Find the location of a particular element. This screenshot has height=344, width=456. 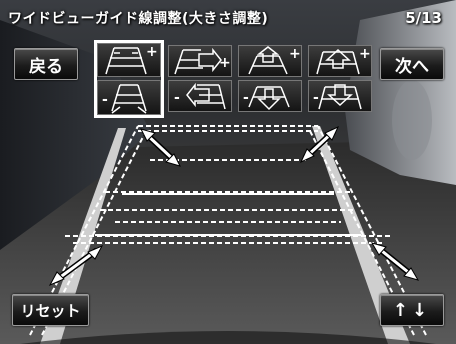

page-indicator: 5/13 is located at coordinates (423, 18).